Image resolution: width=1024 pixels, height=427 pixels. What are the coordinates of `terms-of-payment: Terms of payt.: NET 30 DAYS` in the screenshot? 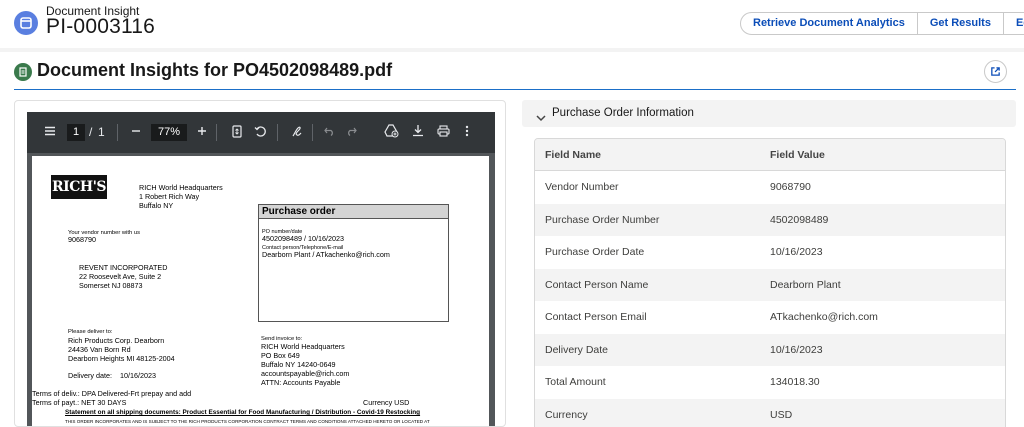 It's located at (79, 402).